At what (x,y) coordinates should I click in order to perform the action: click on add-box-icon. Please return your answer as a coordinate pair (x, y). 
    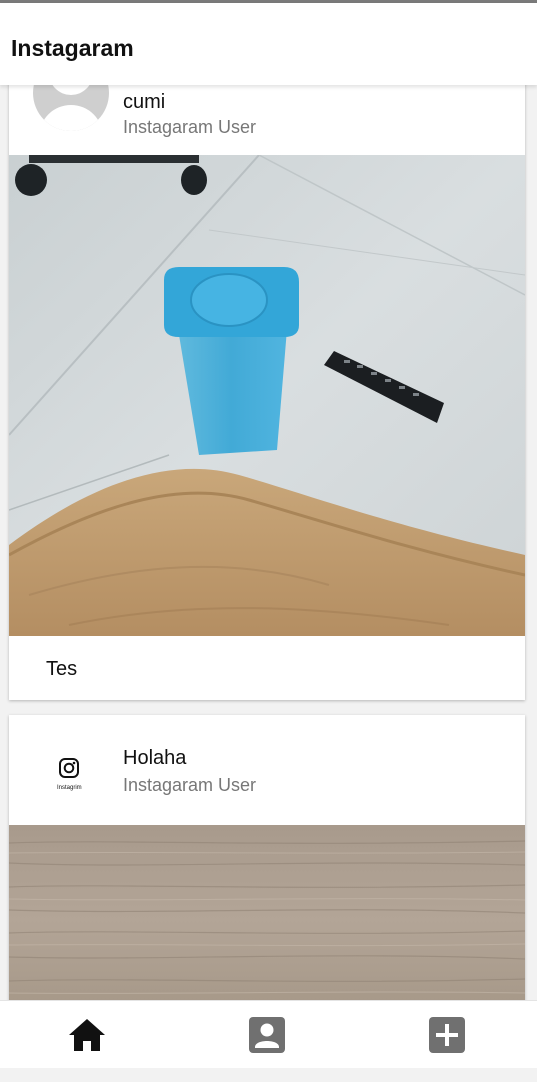
    Looking at the image, I should click on (447, 1035).